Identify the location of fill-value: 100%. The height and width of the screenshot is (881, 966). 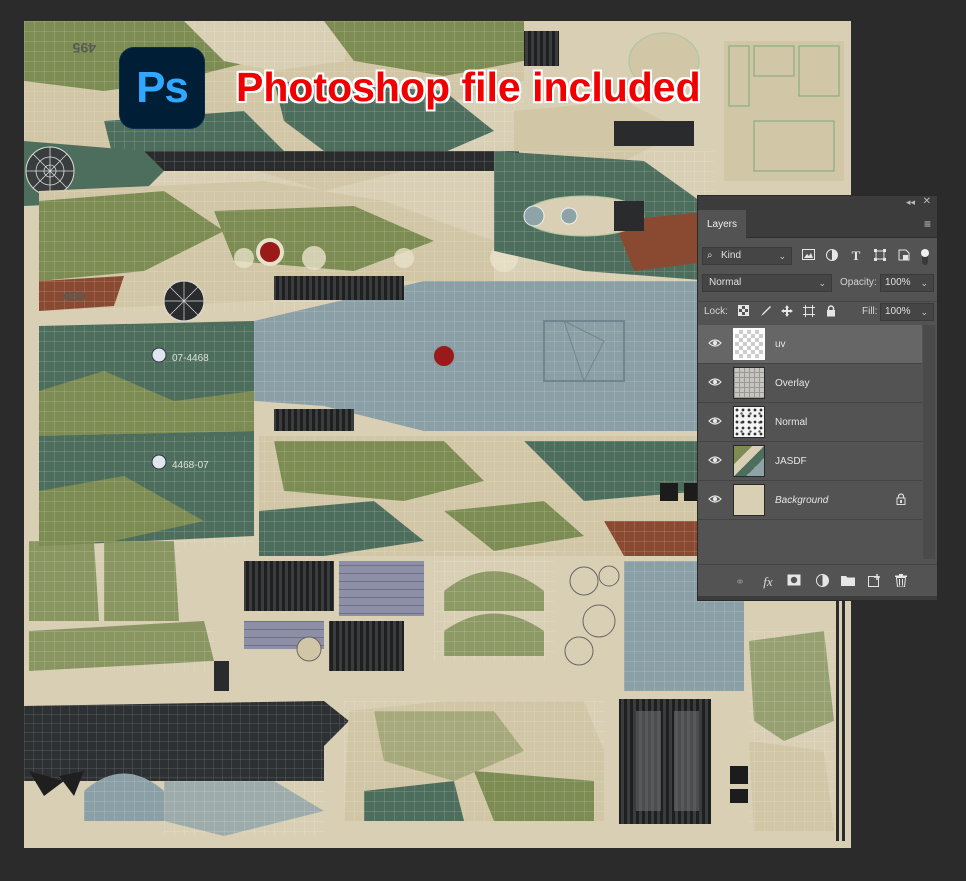
(898, 311).